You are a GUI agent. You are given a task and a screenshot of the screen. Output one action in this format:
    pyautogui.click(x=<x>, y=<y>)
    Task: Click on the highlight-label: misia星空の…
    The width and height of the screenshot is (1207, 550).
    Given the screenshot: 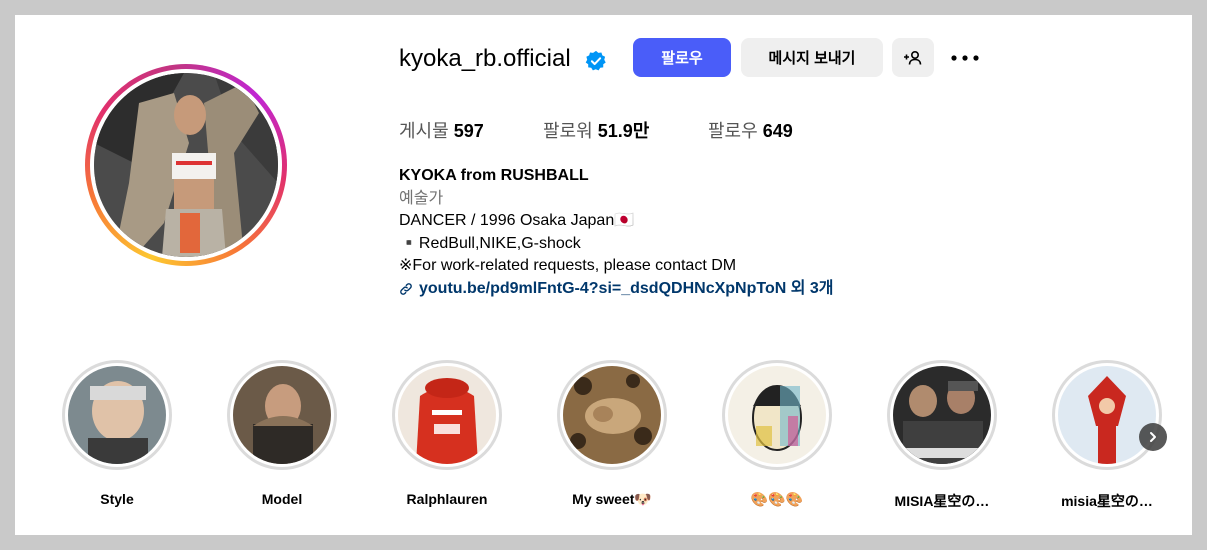 What is the action you would take?
    pyautogui.click(x=1107, y=501)
    